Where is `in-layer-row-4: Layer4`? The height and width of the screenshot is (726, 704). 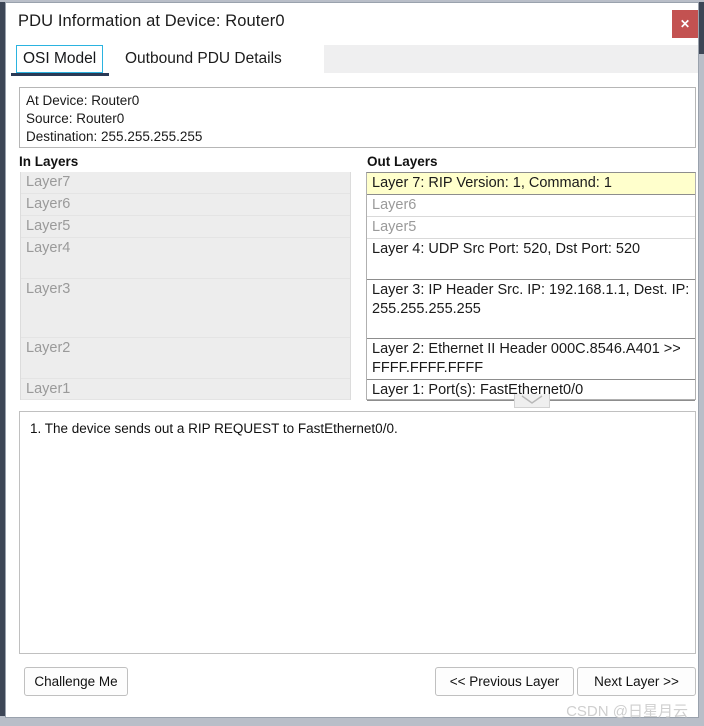 in-layer-row-4: Layer4 is located at coordinates (185, 258).